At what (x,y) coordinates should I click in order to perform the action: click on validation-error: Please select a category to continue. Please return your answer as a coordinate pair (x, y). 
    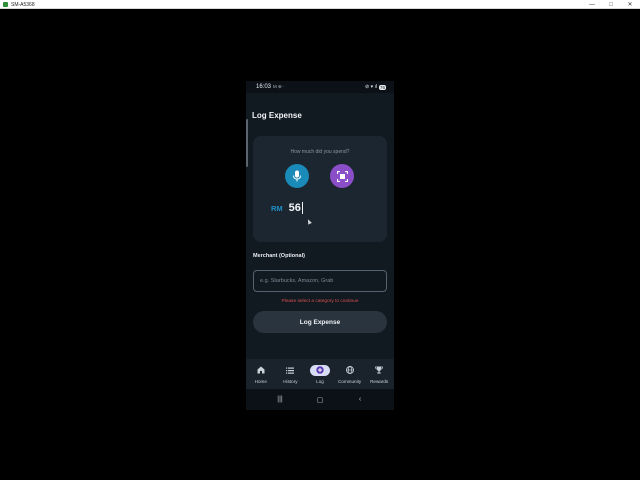
    Looking at the image, I should click on (320, 301).